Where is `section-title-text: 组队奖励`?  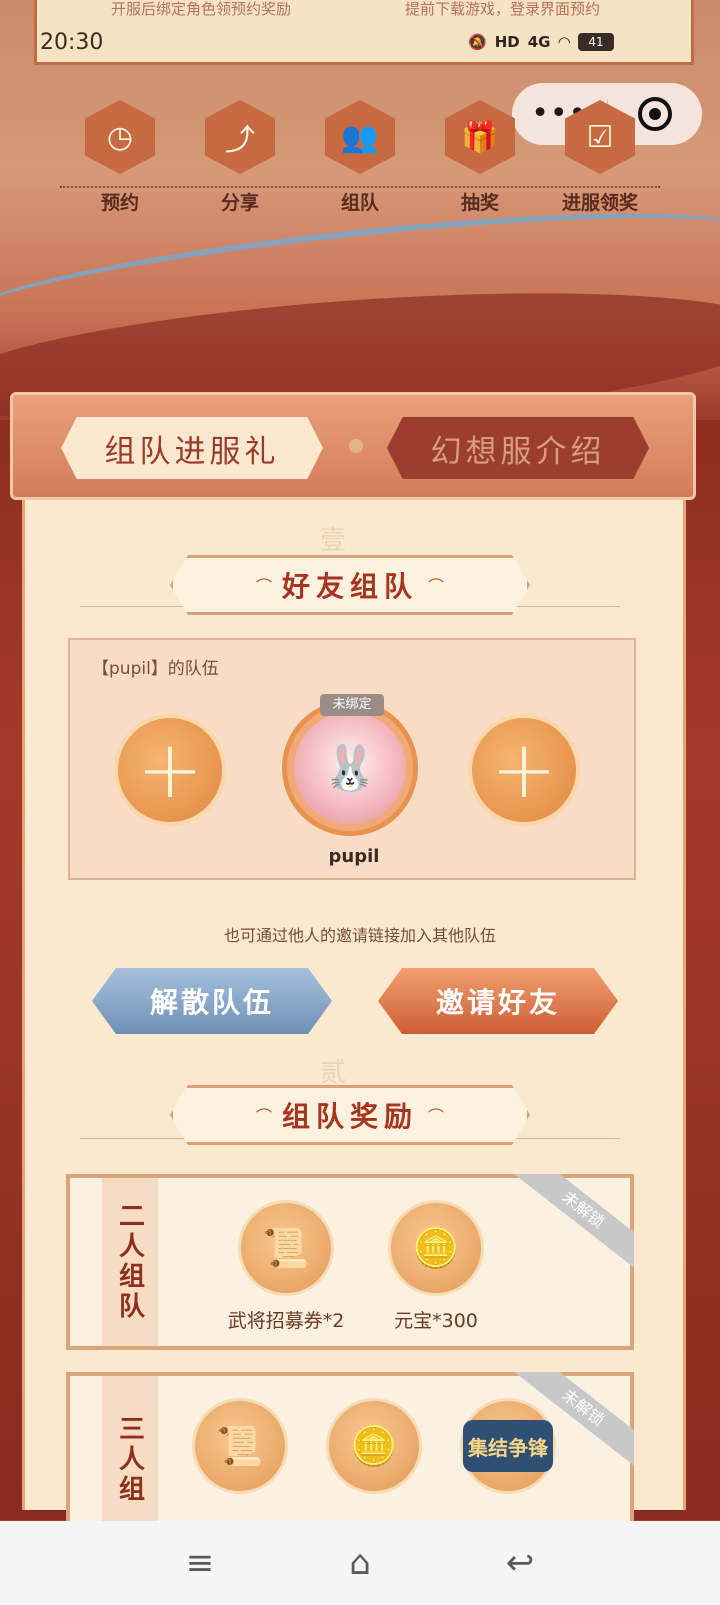
section-title-text: 组队奖励 is located at coordinates (349, 1116).